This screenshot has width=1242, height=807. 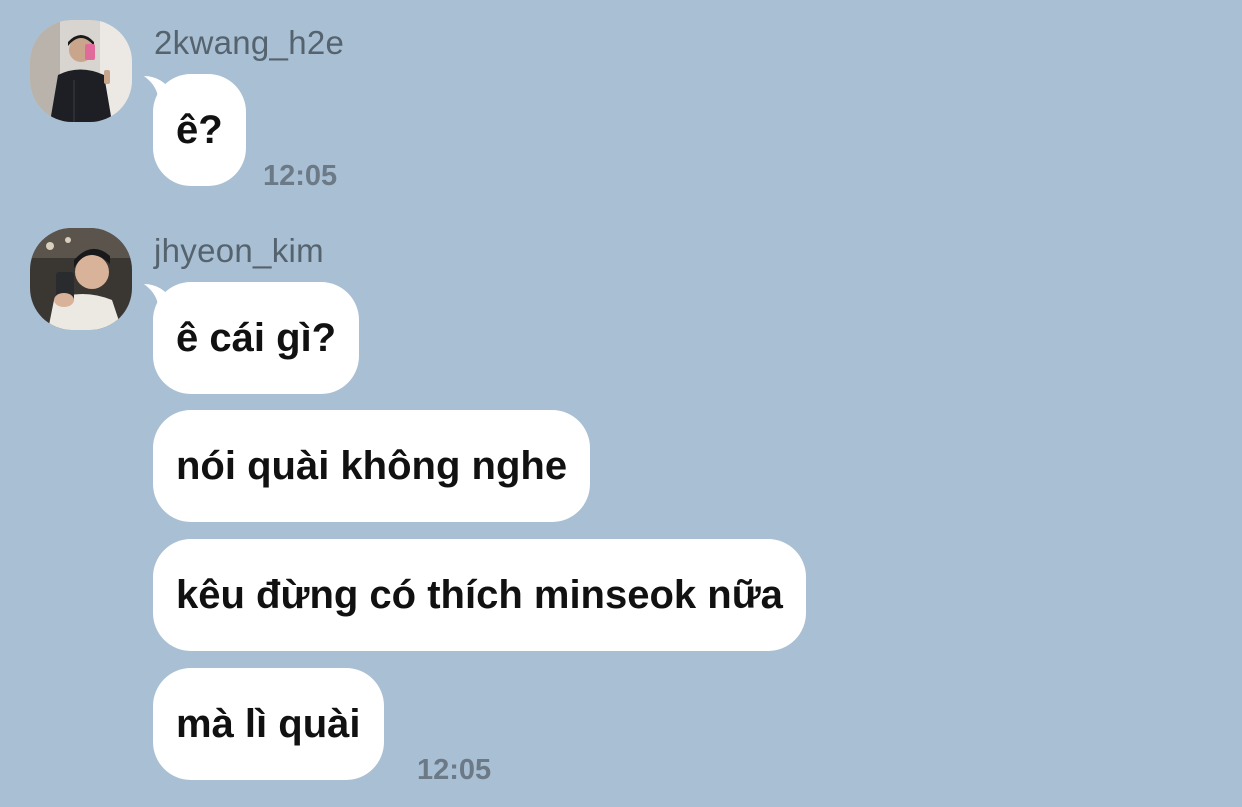 I want to click on sender-name: jhyeon_kim, so click(x=239, y=250).